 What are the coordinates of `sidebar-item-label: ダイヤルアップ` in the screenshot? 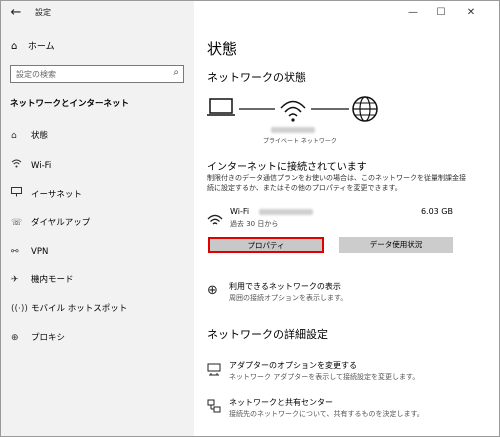 It's located at (61, 223).